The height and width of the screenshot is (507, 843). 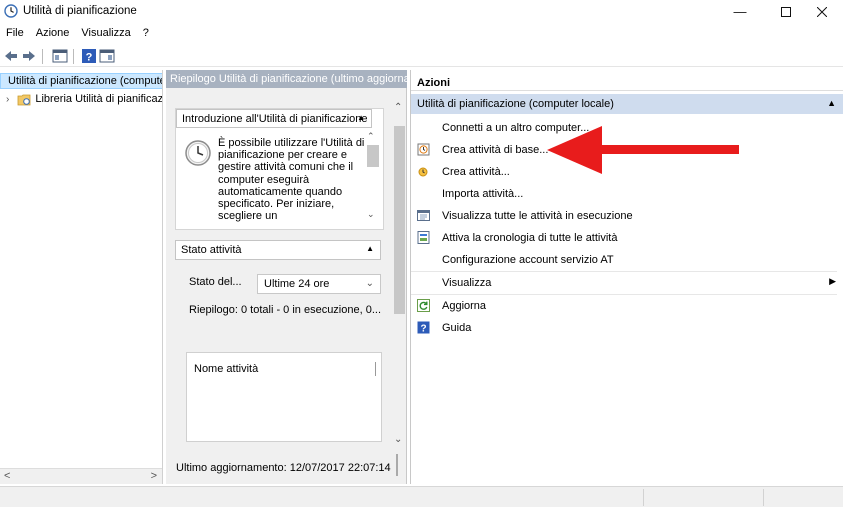 What do you see at coordinates (154, 476) in the screenshot?
I see `scroll-right-icon: >` at bounding box center [154, 476].